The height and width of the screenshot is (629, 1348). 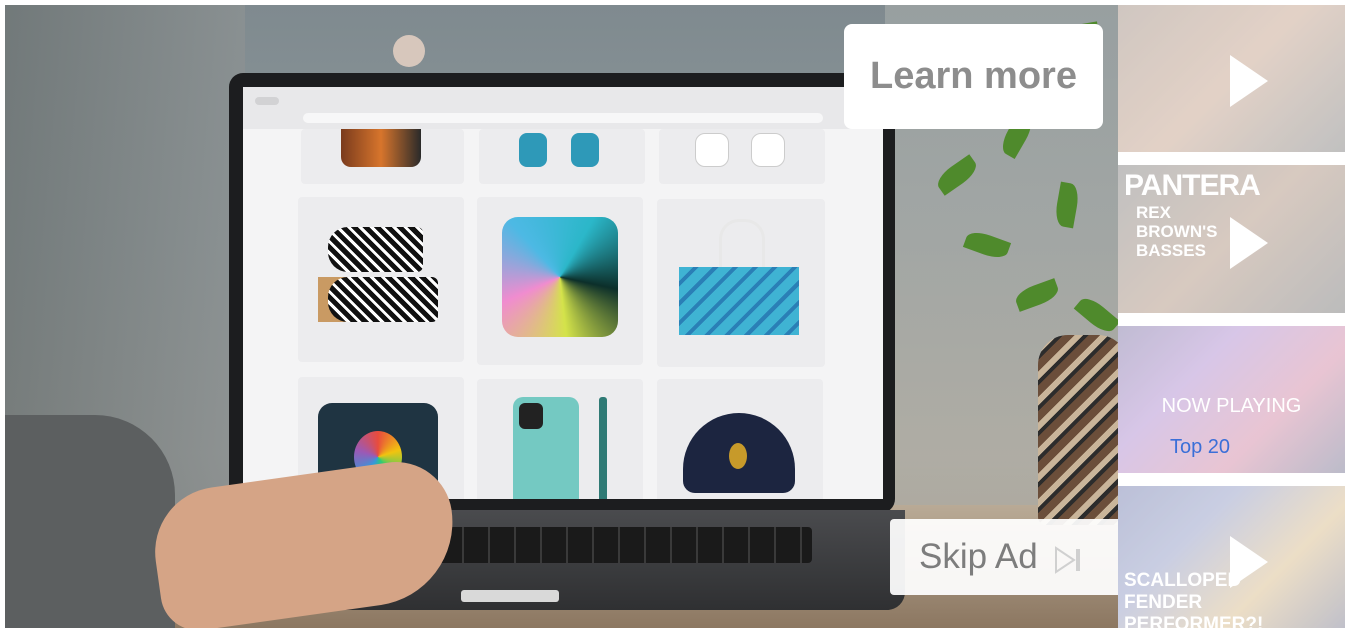 What do you see at coordinates (381, 148) in the screenshot?
I see `product-image-shirt` at bounding box center [381, 148].